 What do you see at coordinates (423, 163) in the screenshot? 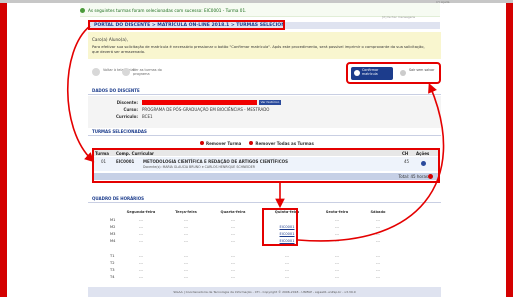
I see `remove-row-icon` at bounding box center [423, 163].